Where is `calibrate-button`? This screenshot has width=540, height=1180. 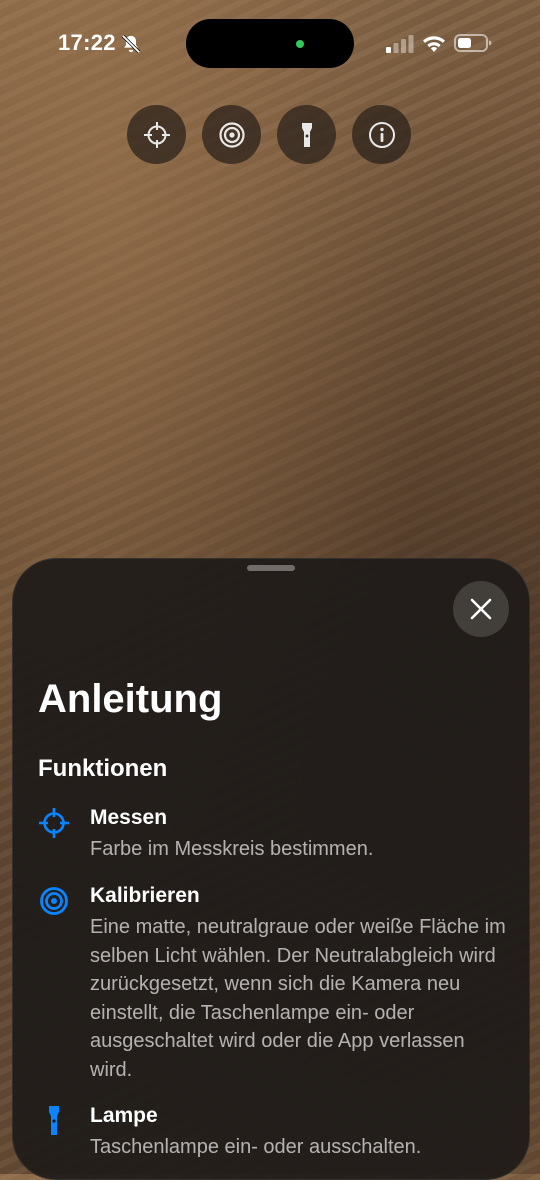 calibrate-button is located at coordinates (231, 134).